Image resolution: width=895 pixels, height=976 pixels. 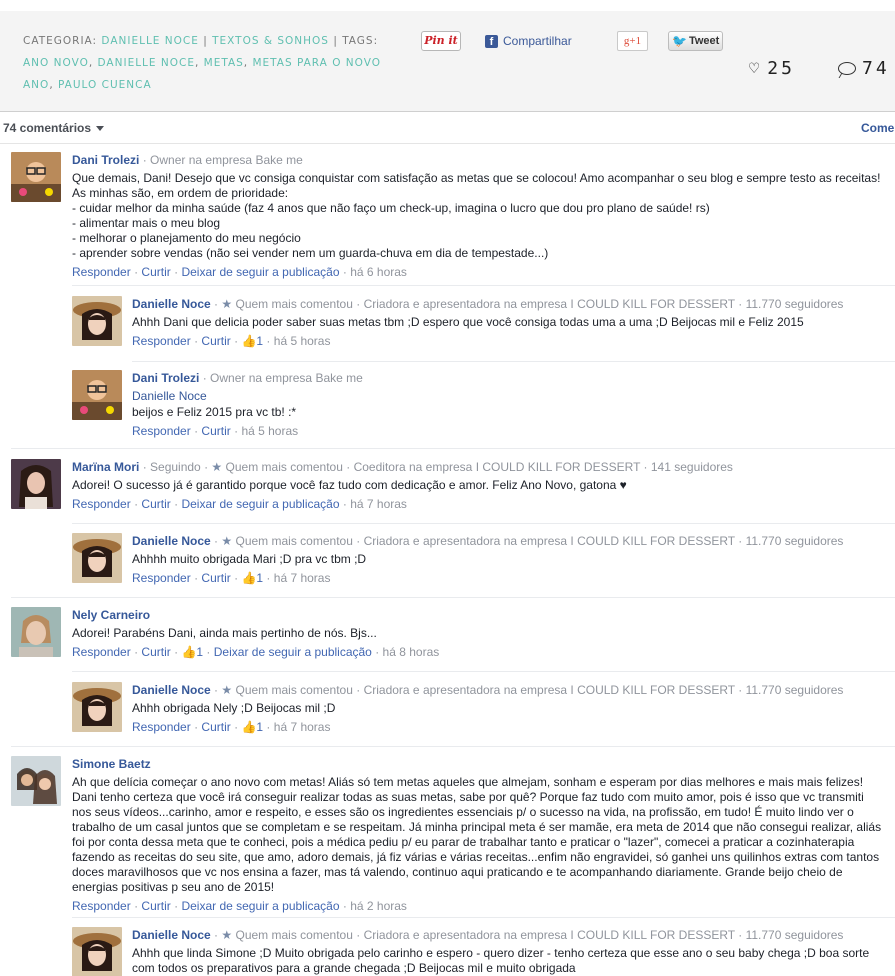 What do you see at coordinates (781, 68) in the screenshot?
I see `likes-count: 25` at bounding box center [781, 68].